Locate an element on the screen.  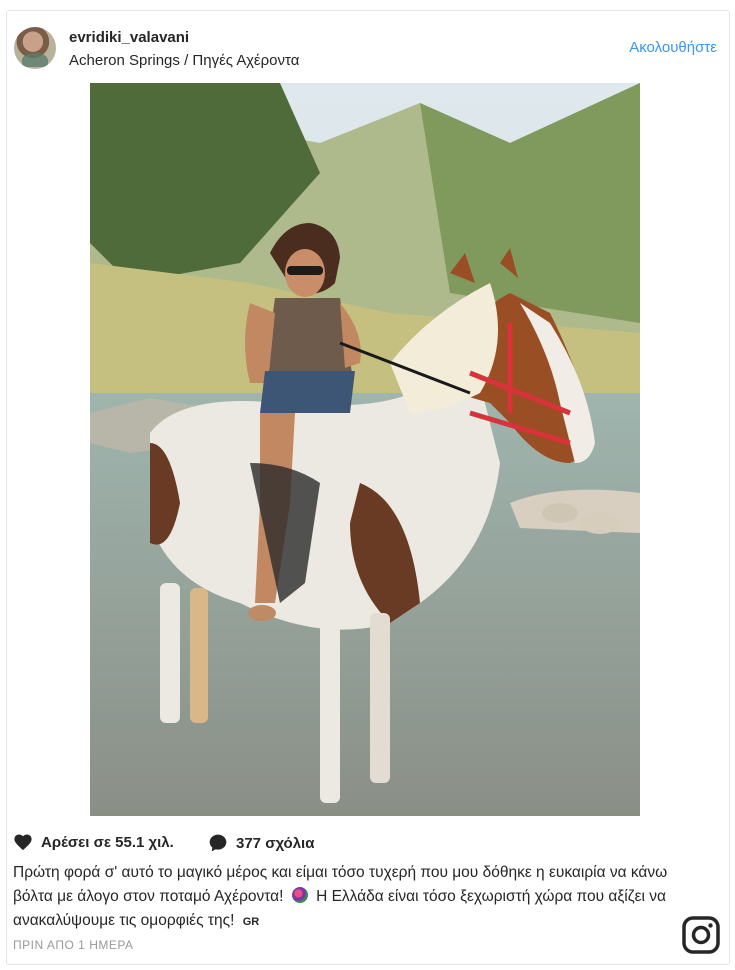
comments-button: 377 σχόλια is located at coordinates (261, 843).